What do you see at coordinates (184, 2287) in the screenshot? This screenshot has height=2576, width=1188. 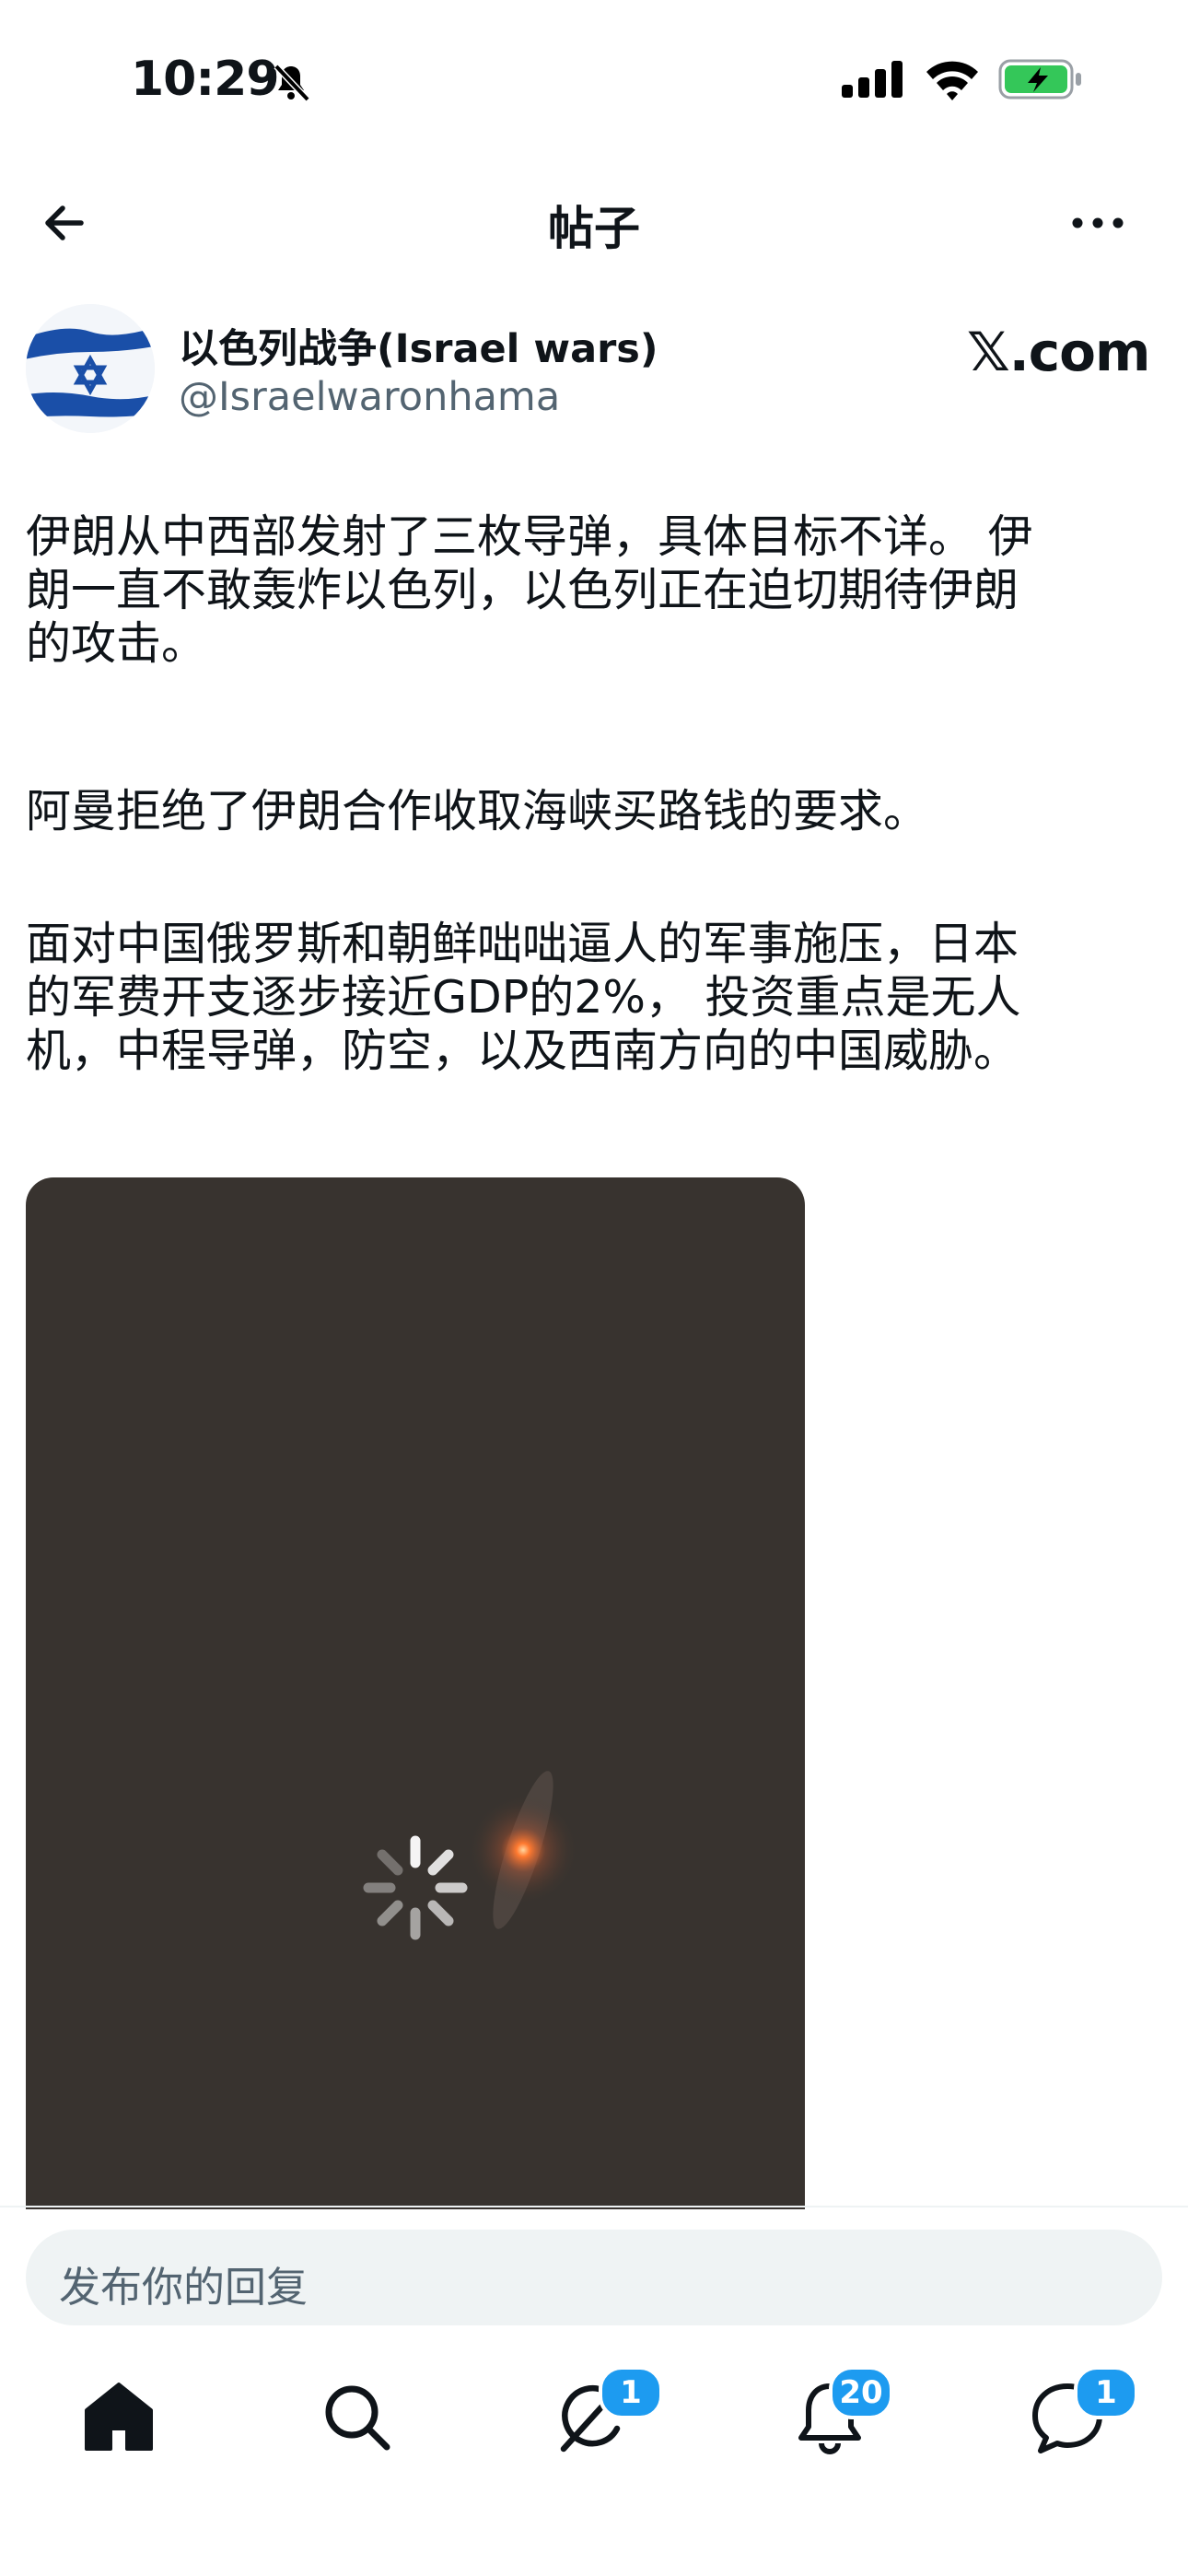 I see `reply-placeholder: 发布你的回复` at bounding box center [184, 2287].